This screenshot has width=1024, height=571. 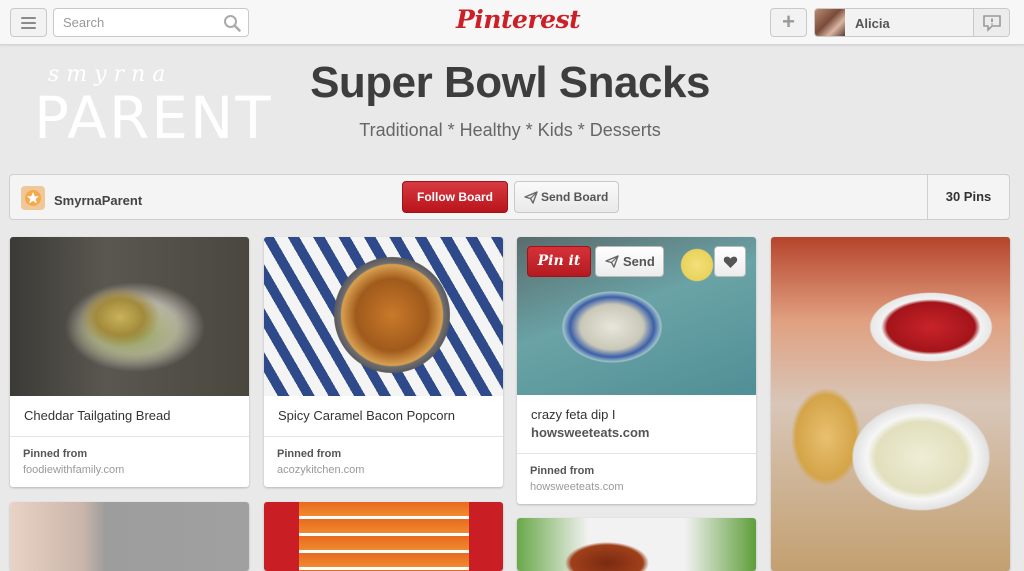 What do you see at coordinates (73, 470) in the screenshot?
I see `pin-source-link: foodiewithfamily.com` at bounding box center [73, 470].